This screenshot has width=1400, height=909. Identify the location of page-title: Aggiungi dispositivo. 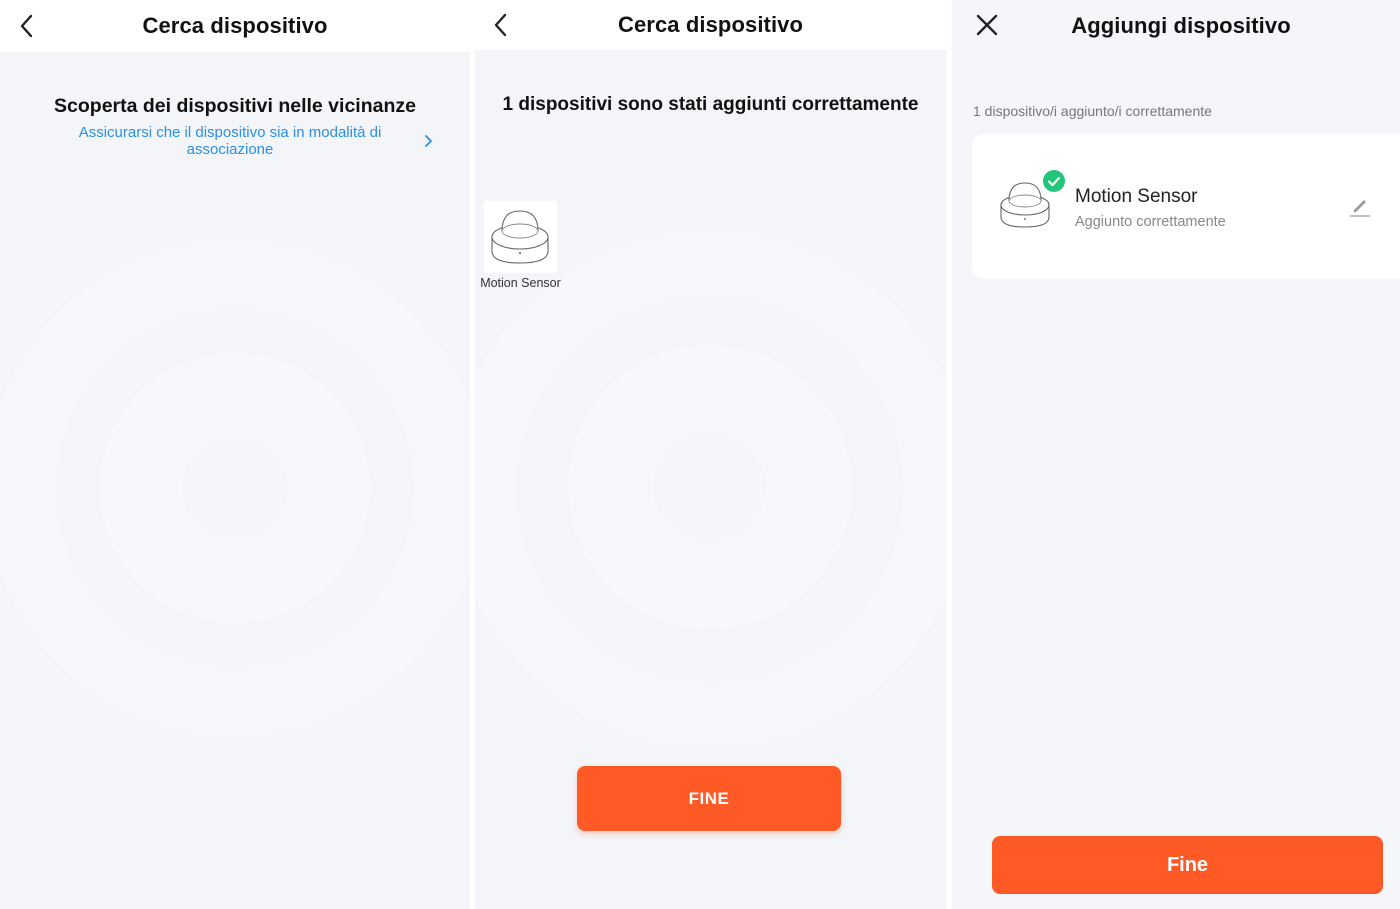
(1181, 25).